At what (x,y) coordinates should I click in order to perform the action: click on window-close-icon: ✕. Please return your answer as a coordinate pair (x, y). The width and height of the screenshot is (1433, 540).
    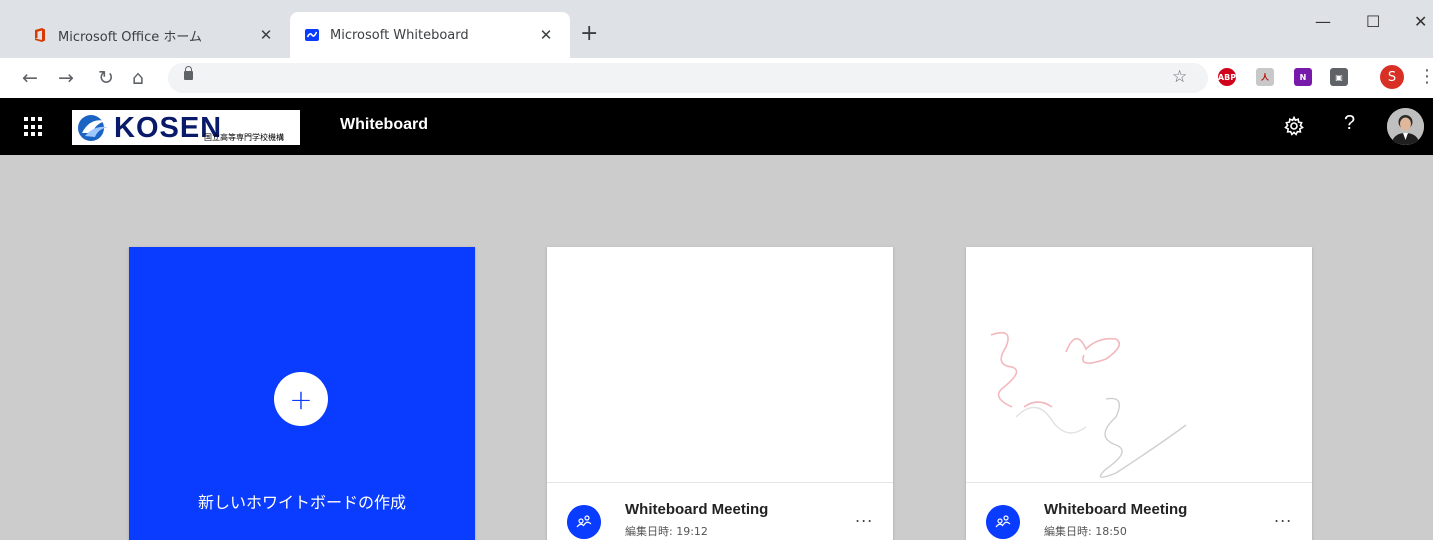
    Looking at the image, I should click on (1420, 21).